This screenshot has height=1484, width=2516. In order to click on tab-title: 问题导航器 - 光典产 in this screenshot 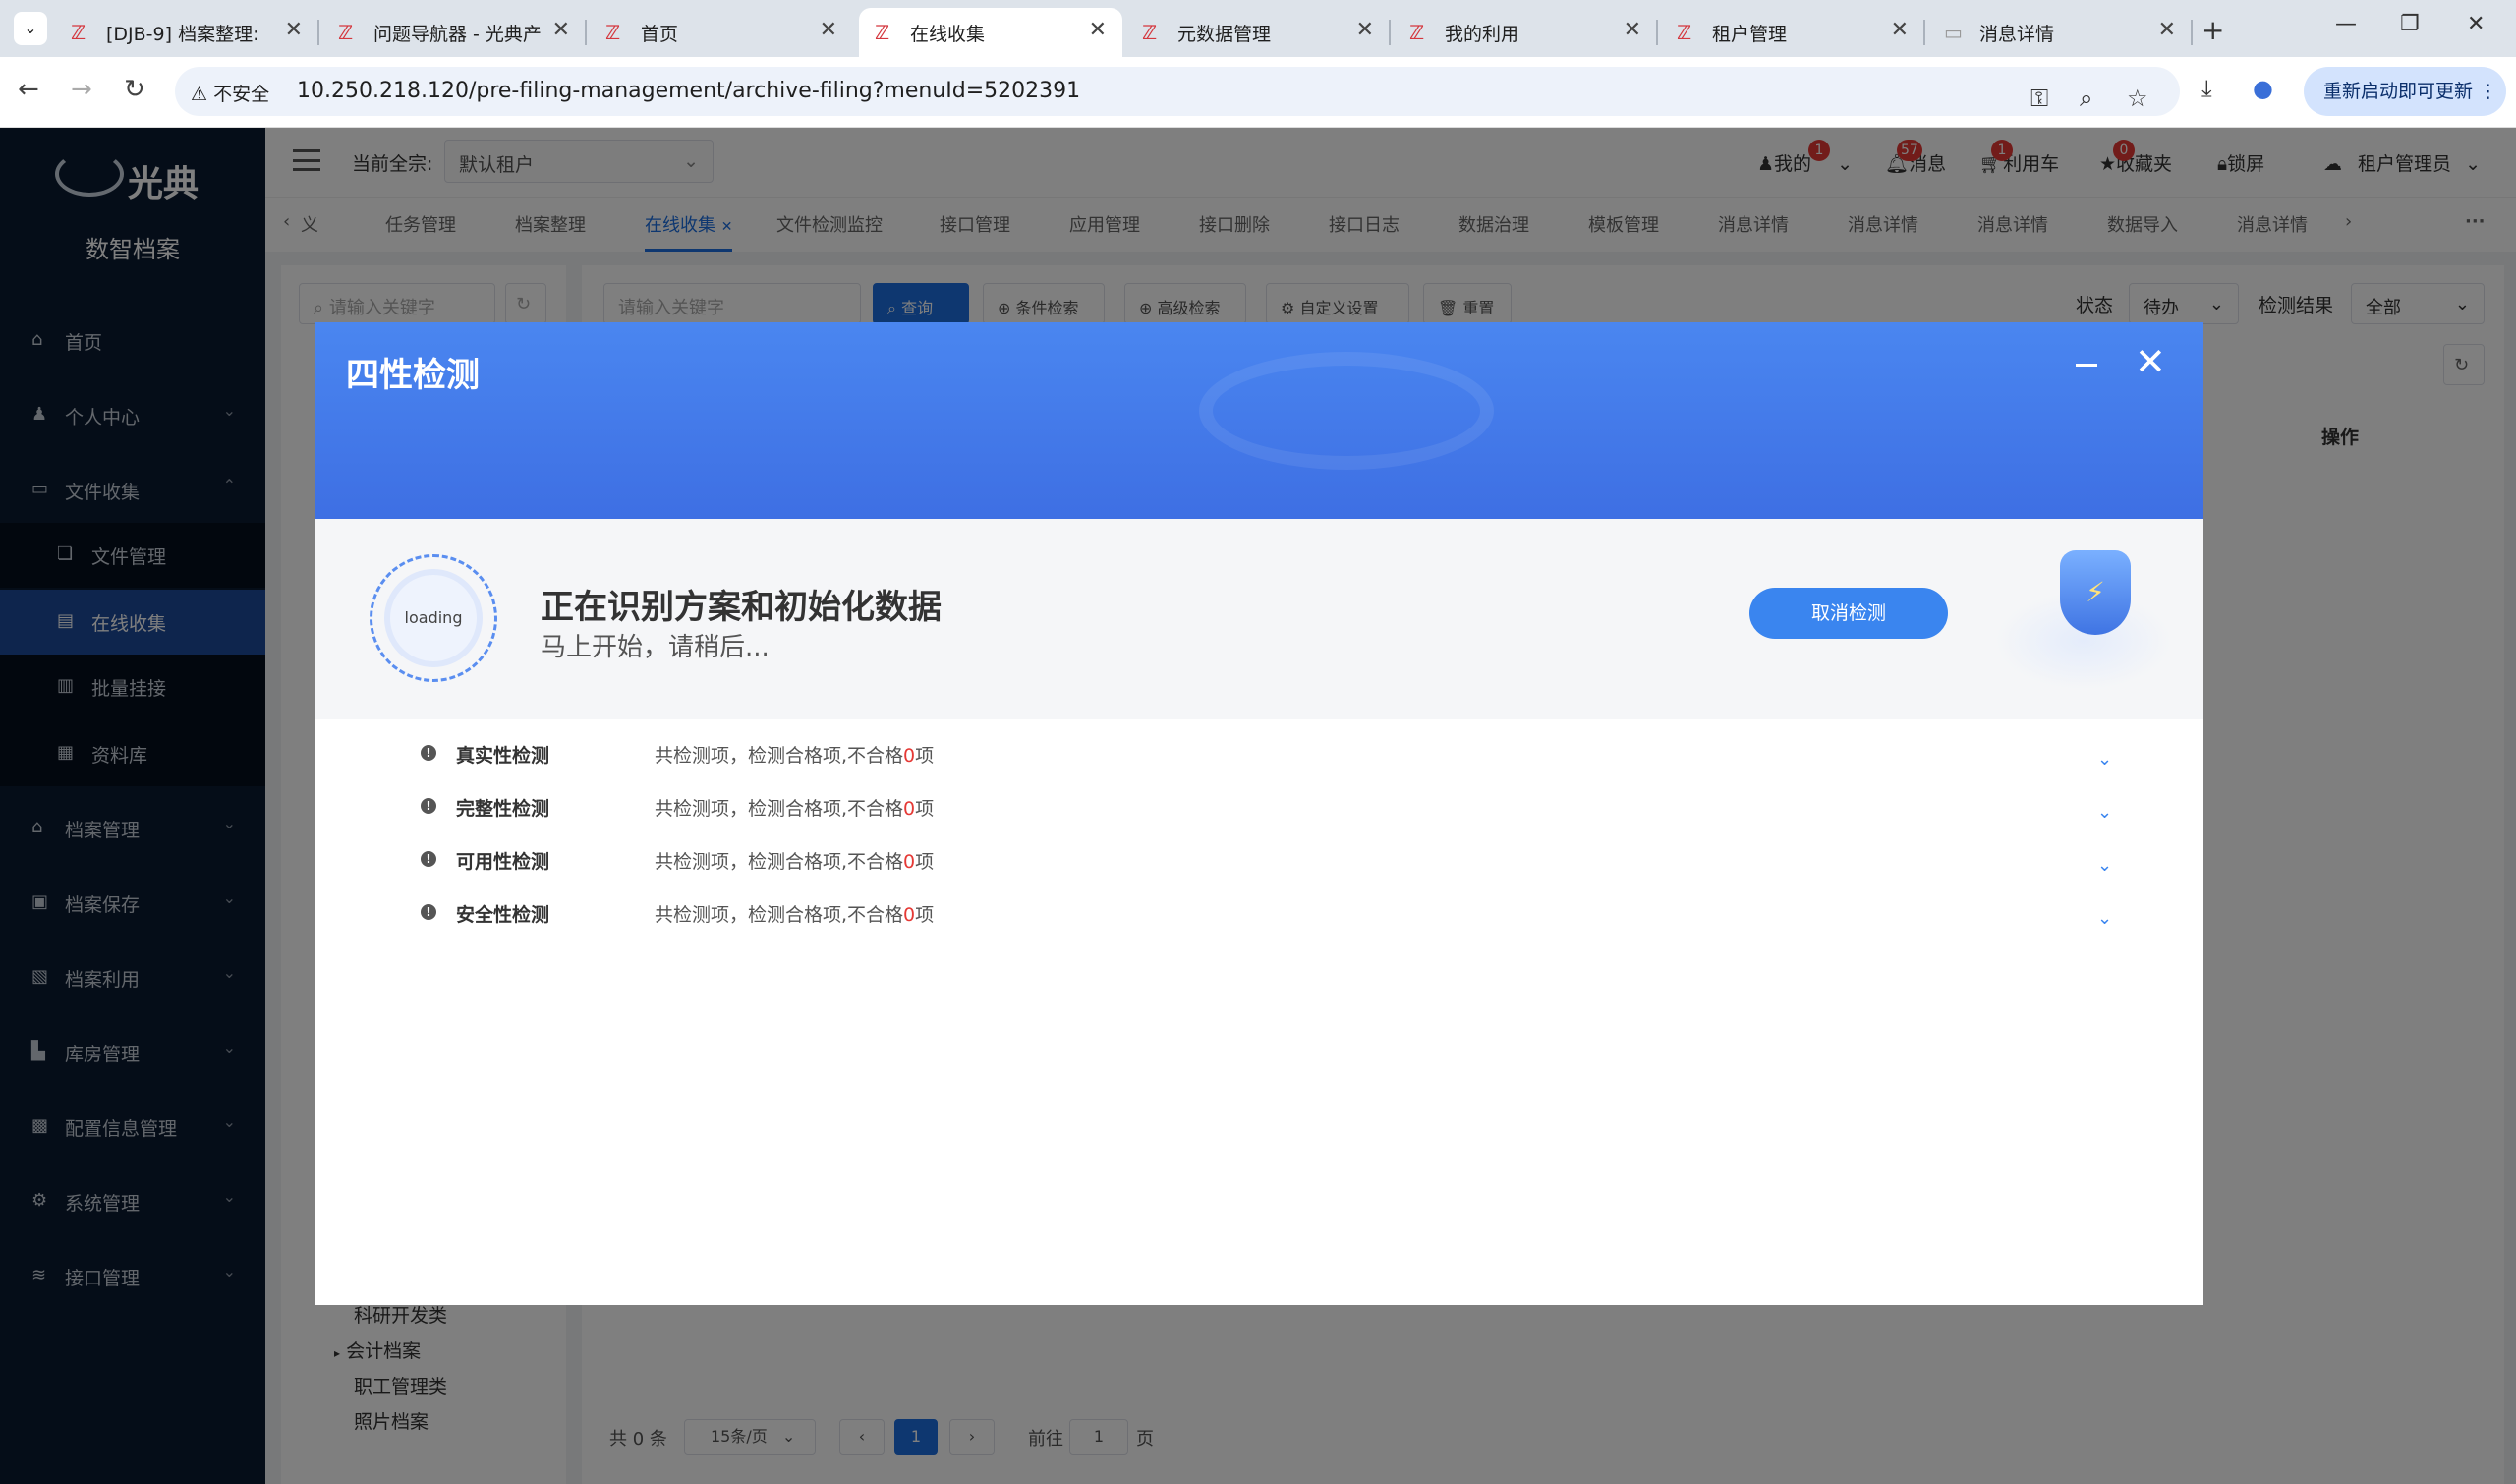, I will do `click(457, 34)`.